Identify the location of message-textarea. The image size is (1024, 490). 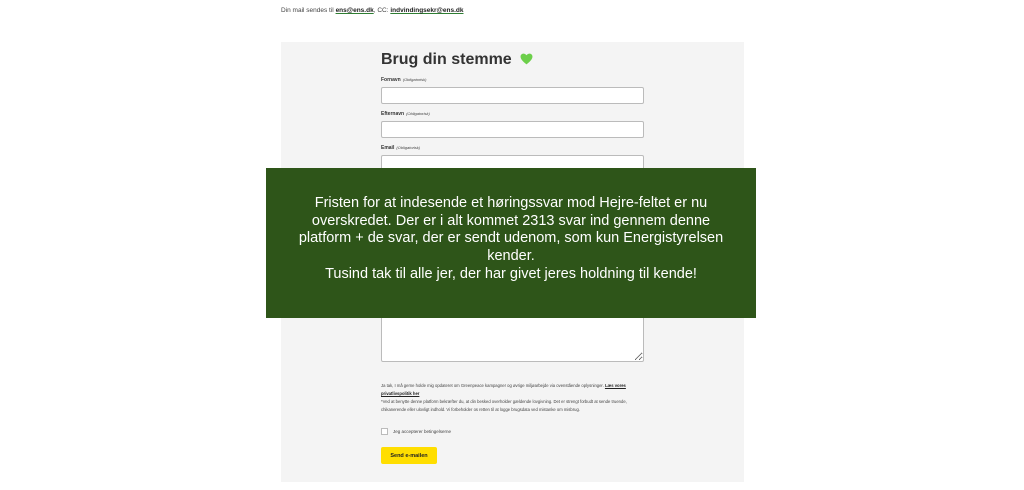
(512, 339).